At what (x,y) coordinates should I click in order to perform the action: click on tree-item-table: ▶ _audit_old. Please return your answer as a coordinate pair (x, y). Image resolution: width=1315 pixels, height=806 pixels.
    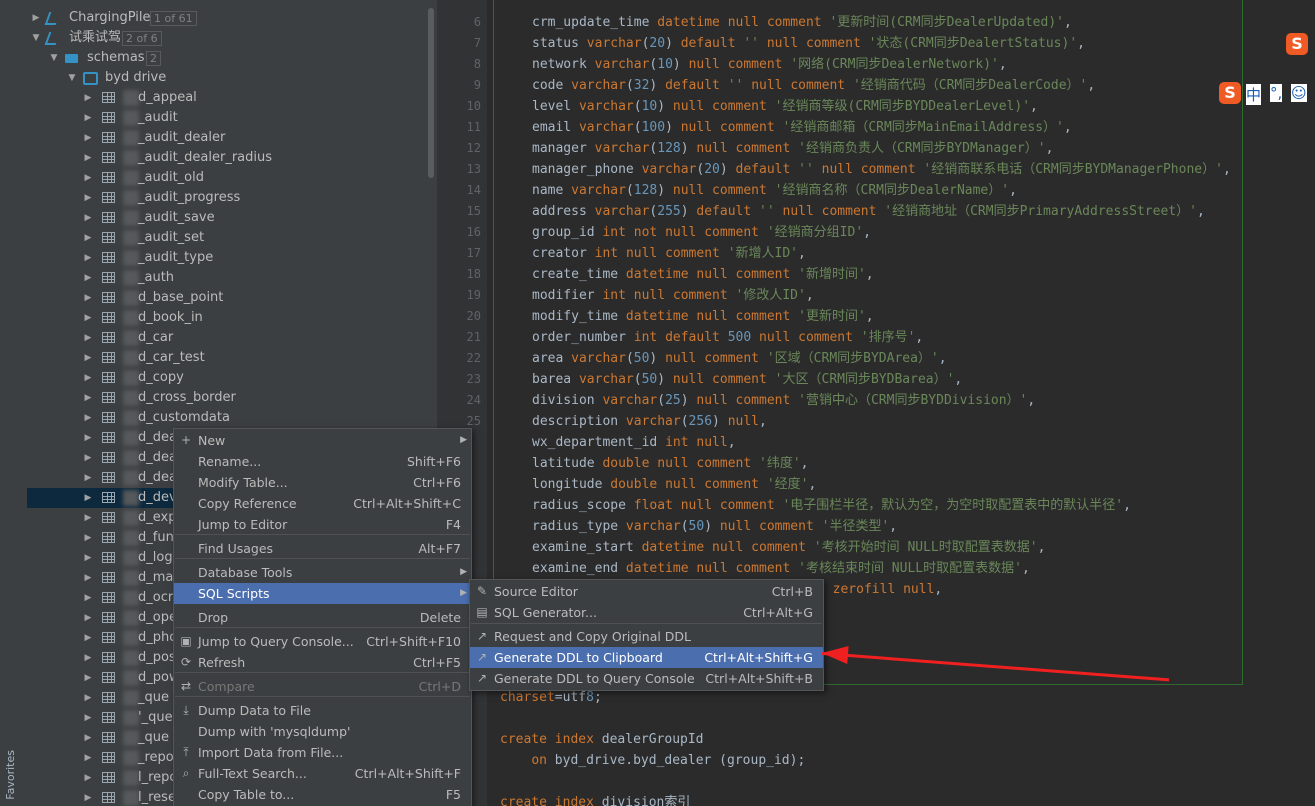
    Looking at the image, I should click on (232, 178).